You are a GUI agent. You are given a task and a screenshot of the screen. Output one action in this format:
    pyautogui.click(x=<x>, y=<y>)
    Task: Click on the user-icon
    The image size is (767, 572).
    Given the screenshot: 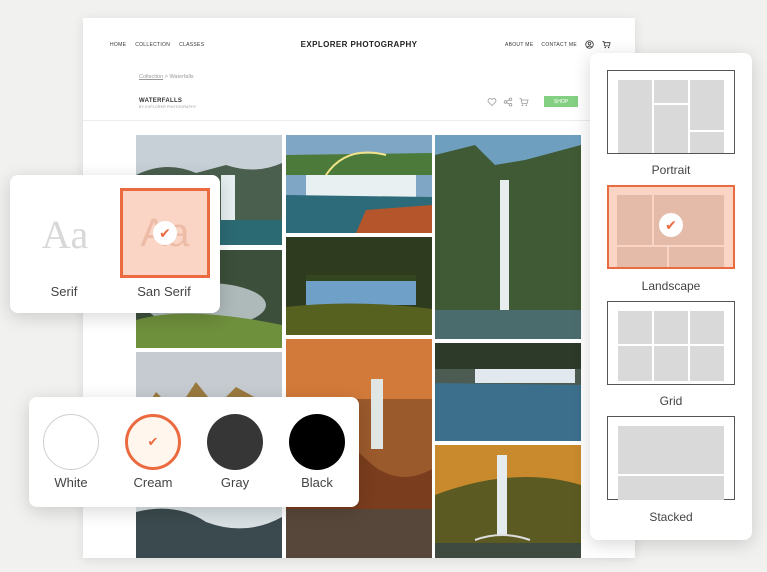 What is the action you would take?
    pyautogui.click(x=589, y=44)
    